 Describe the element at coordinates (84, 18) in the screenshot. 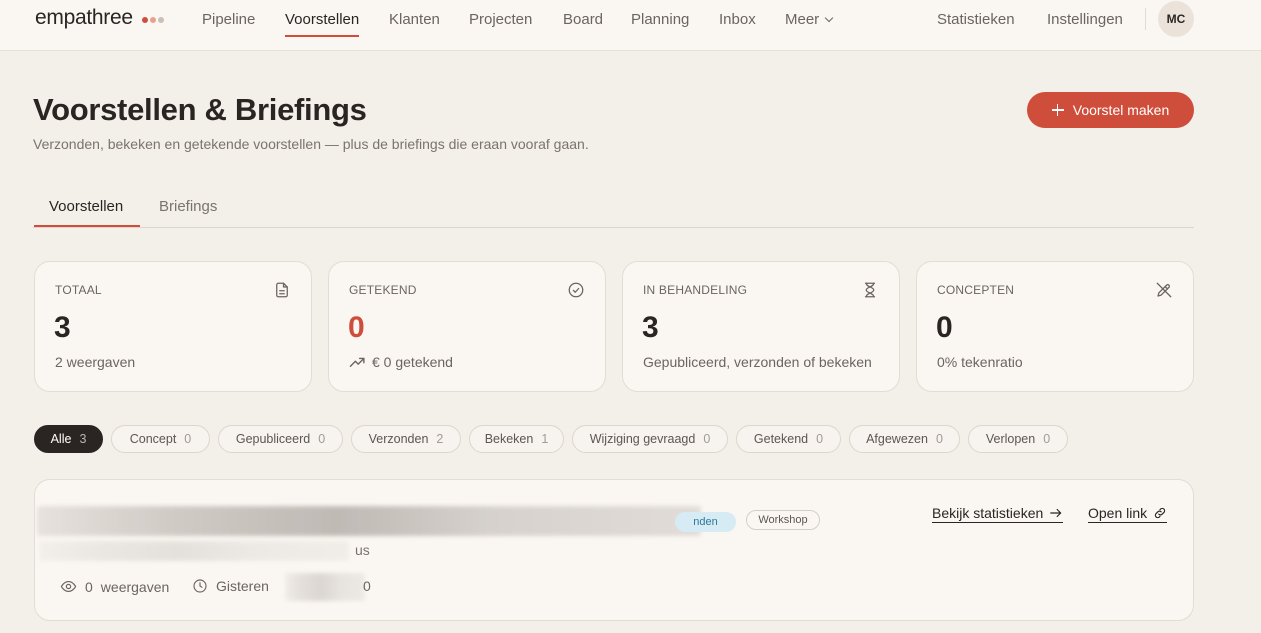

I see `brand-logo: empathree` at that location.